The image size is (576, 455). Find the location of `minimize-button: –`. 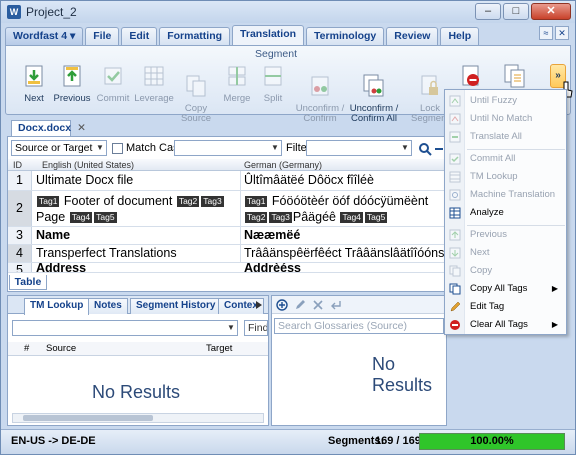

minimize-button: – is located at coordinates (488, 11).